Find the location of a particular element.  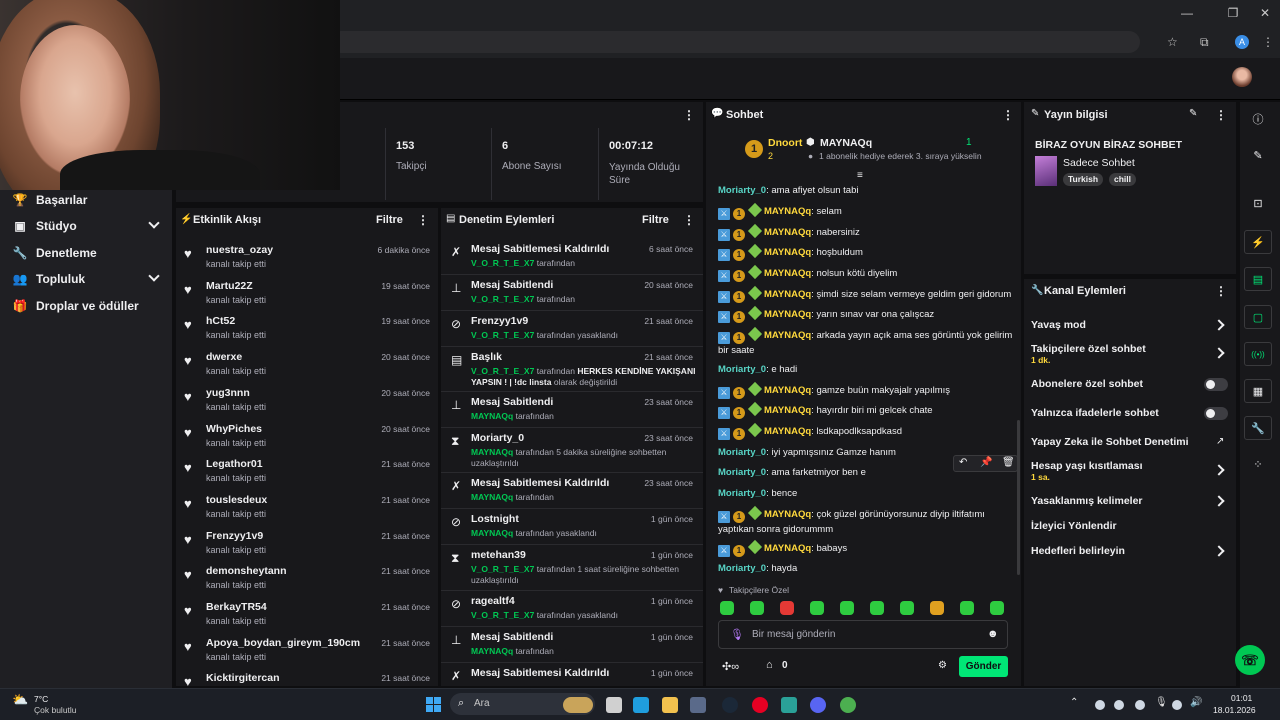

activity-username: WhyPiches is located at coordinates (234, 429).